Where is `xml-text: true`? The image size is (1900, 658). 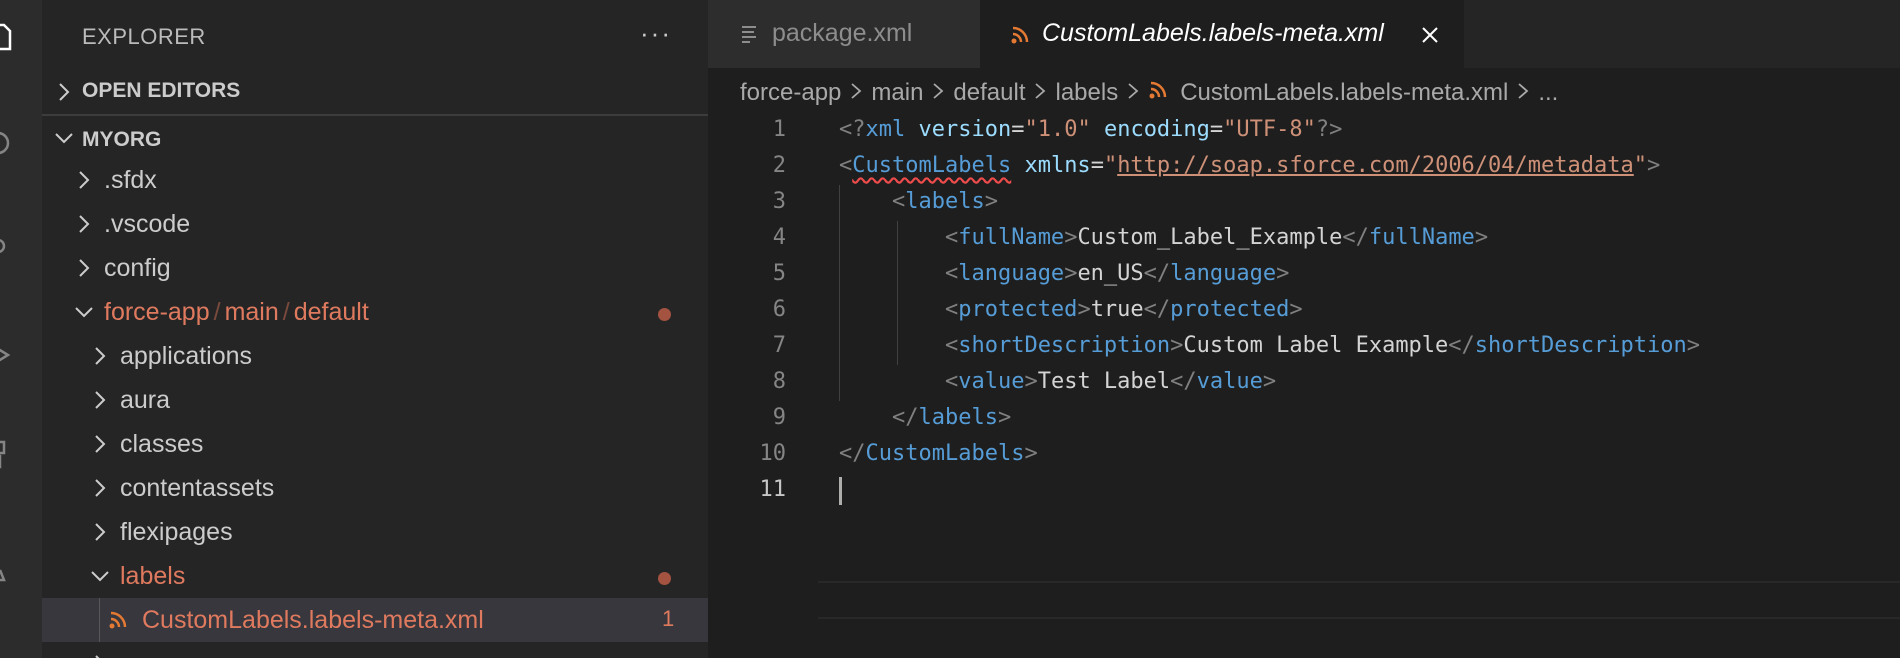
xml-text: true is located at coordinates (1117, 309).